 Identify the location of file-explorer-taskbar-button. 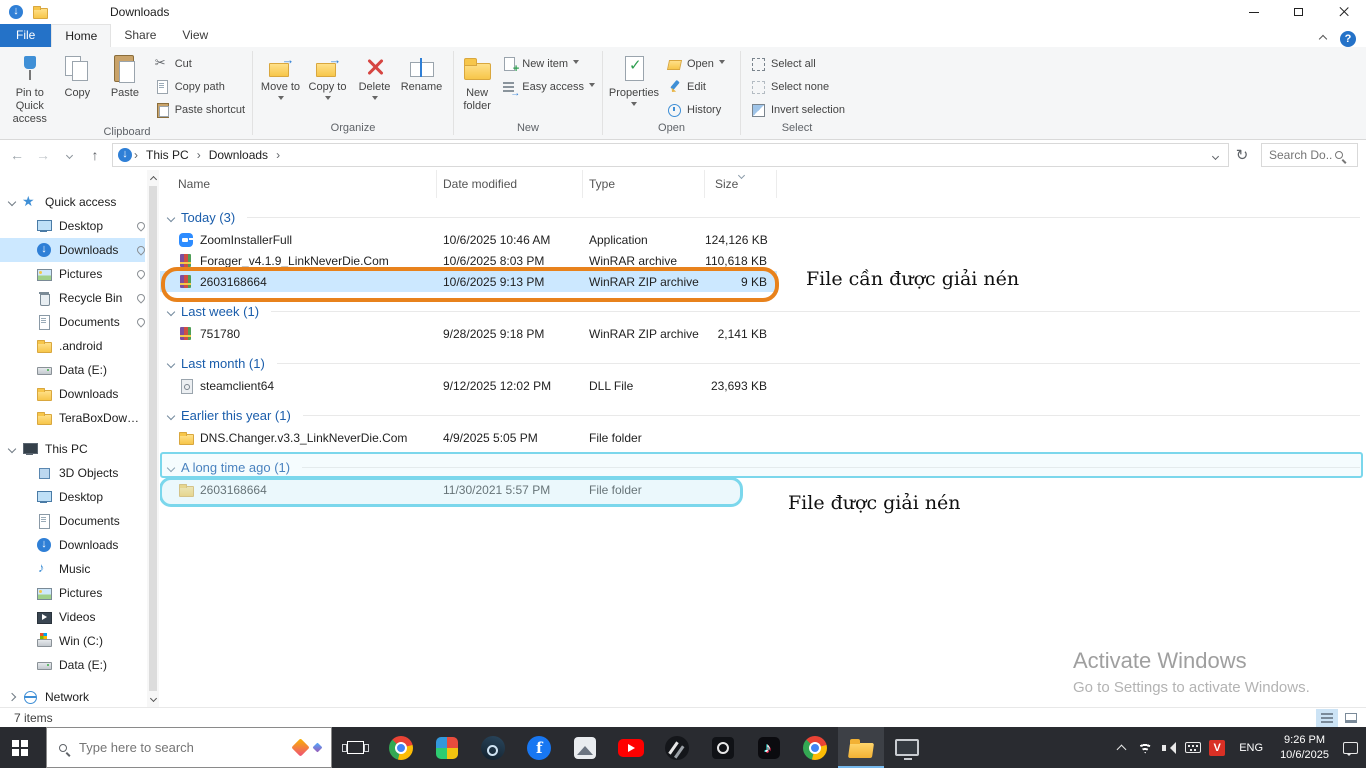
(861, 747).